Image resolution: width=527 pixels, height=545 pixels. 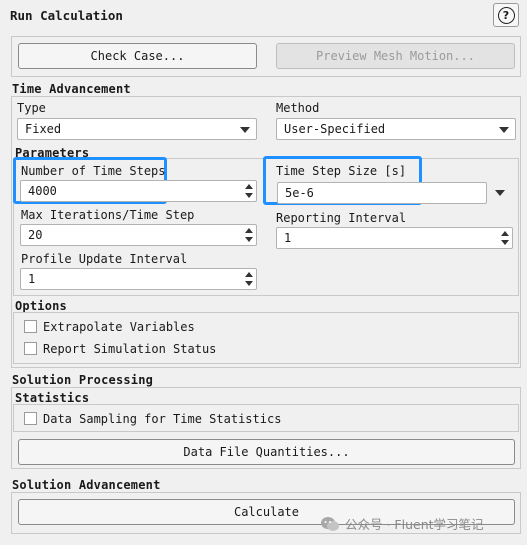 I want to click on solution-advancement-title: Solution Advancement, so click(x=86, y=485).